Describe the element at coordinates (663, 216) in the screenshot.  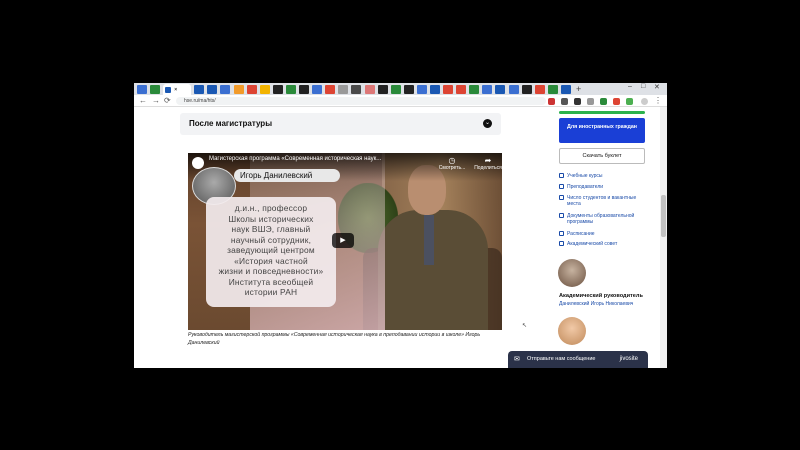
I see `scrollbar-thumb` at that location.